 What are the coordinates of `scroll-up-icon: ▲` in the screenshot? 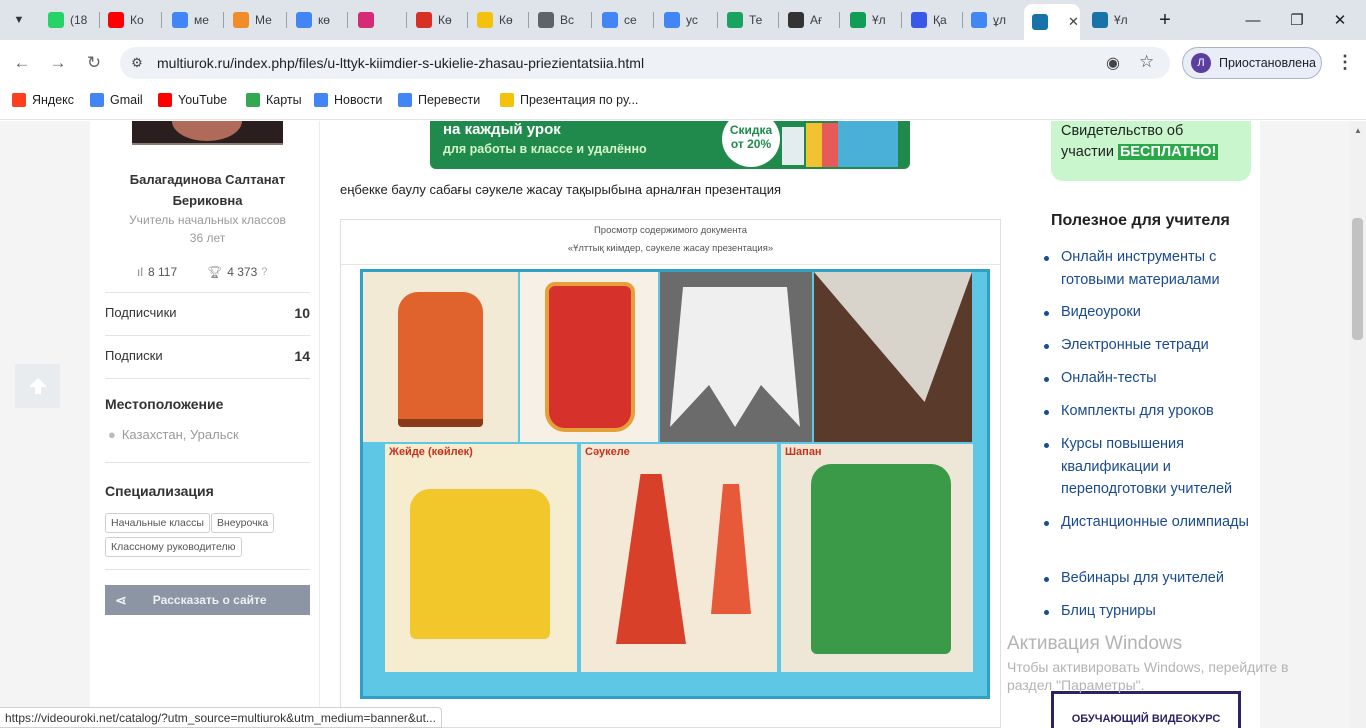 It's located at (1358, 130).